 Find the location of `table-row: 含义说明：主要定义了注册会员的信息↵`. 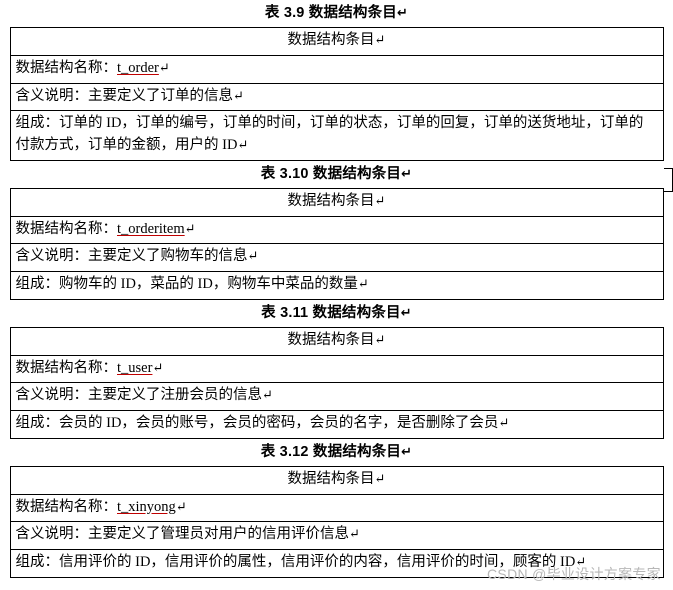

table-row: 含义说明：主要定义了注册会员的信息↵ is located at coordinates (336, 397).